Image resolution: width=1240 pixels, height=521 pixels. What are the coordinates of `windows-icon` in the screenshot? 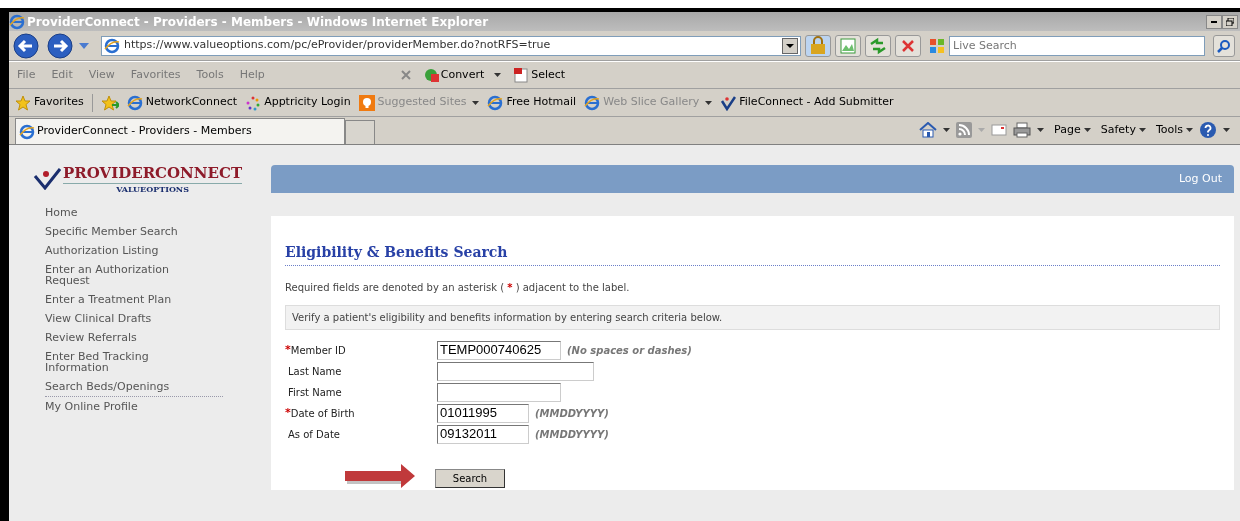 It's located at (937, 45).